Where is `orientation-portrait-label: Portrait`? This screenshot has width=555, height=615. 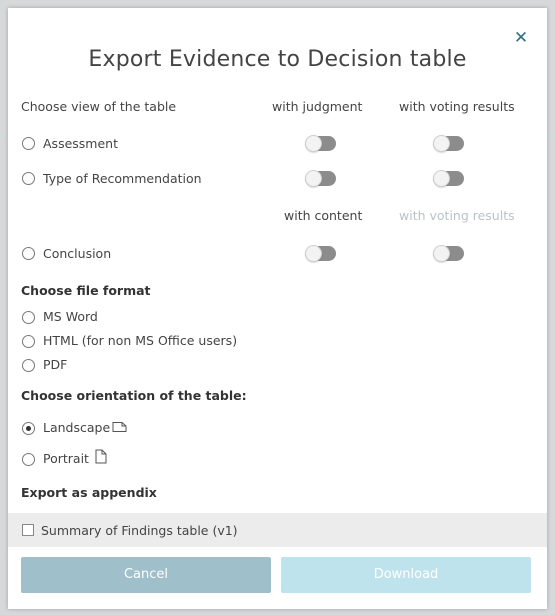
orientation-portrait-label: Portrait is located at coordinates (66, 458).